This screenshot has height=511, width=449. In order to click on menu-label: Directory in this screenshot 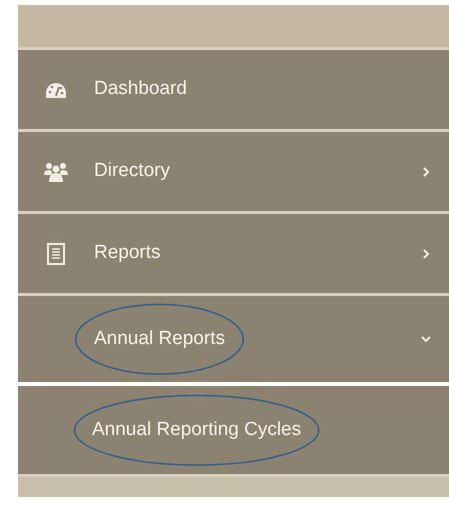, I will do `click(132, 171)`.